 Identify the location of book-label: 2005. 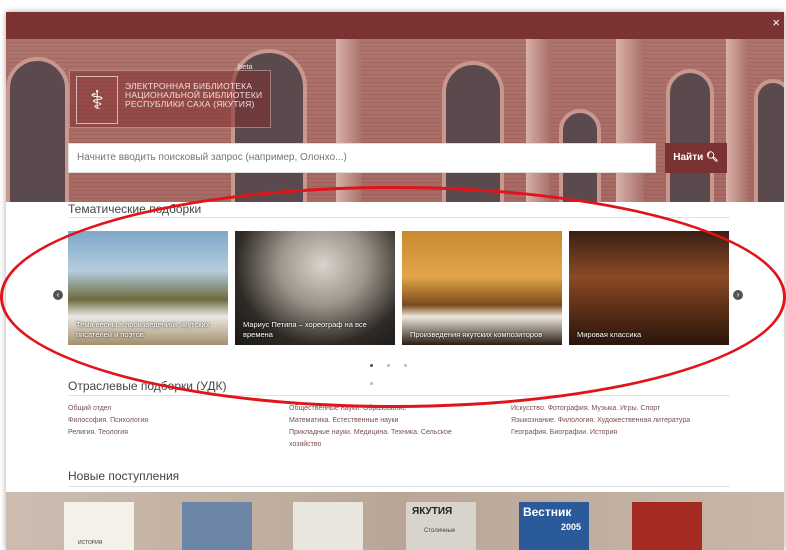
(571, 527).